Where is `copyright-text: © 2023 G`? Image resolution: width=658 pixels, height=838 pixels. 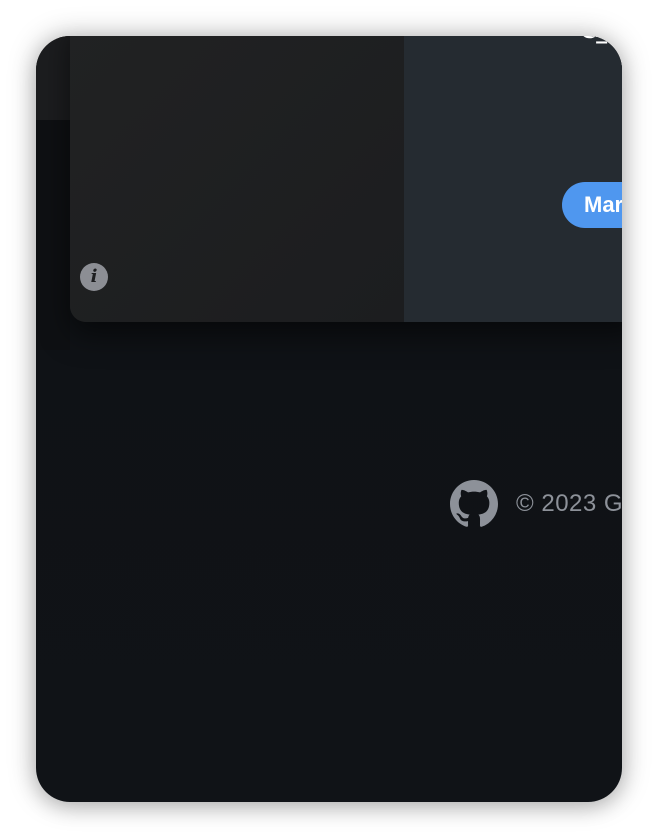
copyright-text: © 2023 G is located at coordinates (569, 503).